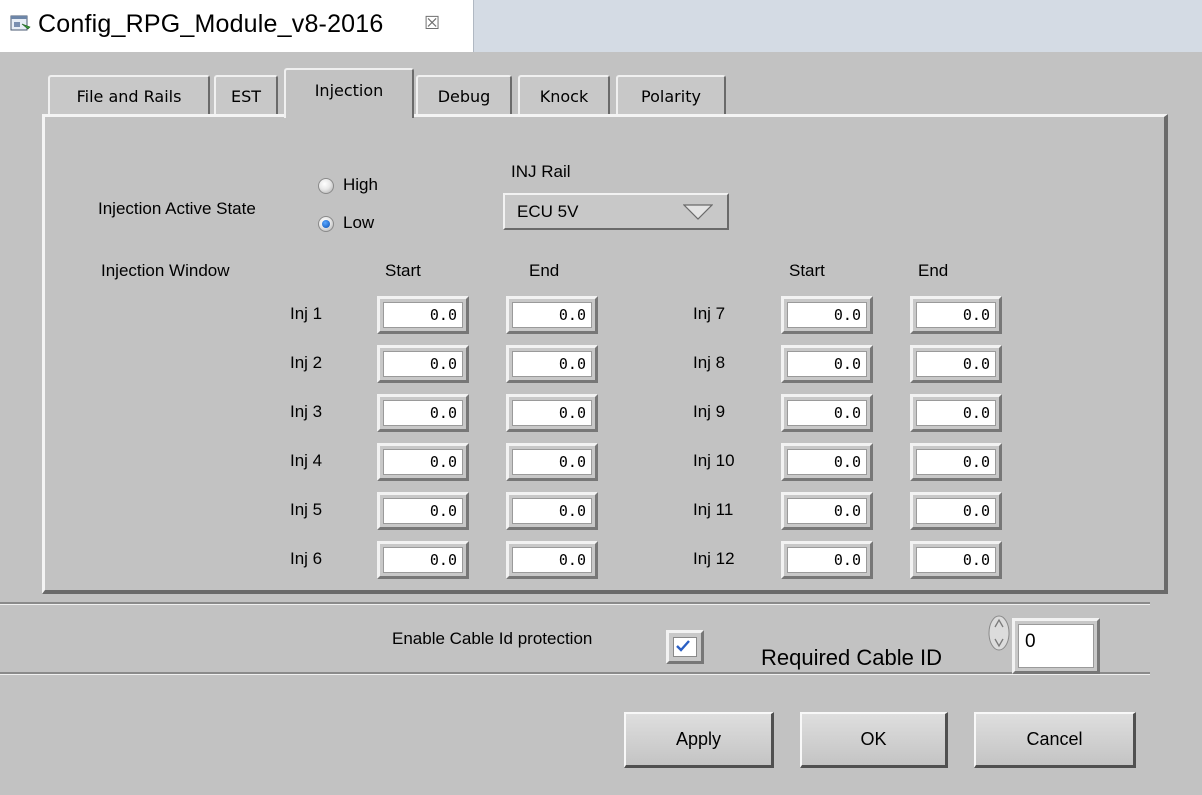  I want to click on radio-high, so click(326, 186).